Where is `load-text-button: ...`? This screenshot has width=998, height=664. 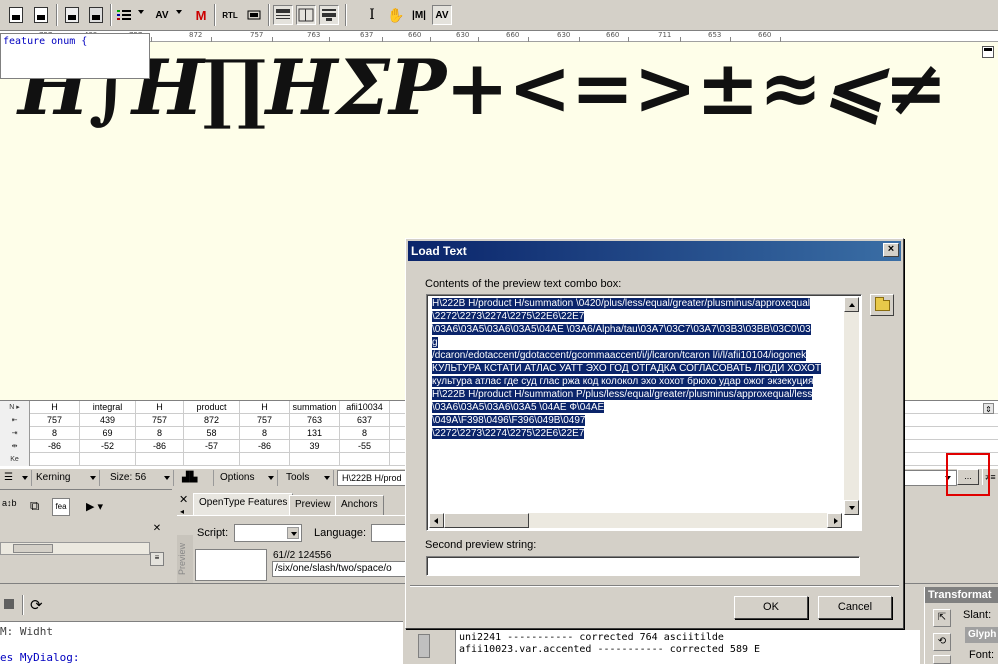
load-text-button: ... is located at coordinates (968, 477).